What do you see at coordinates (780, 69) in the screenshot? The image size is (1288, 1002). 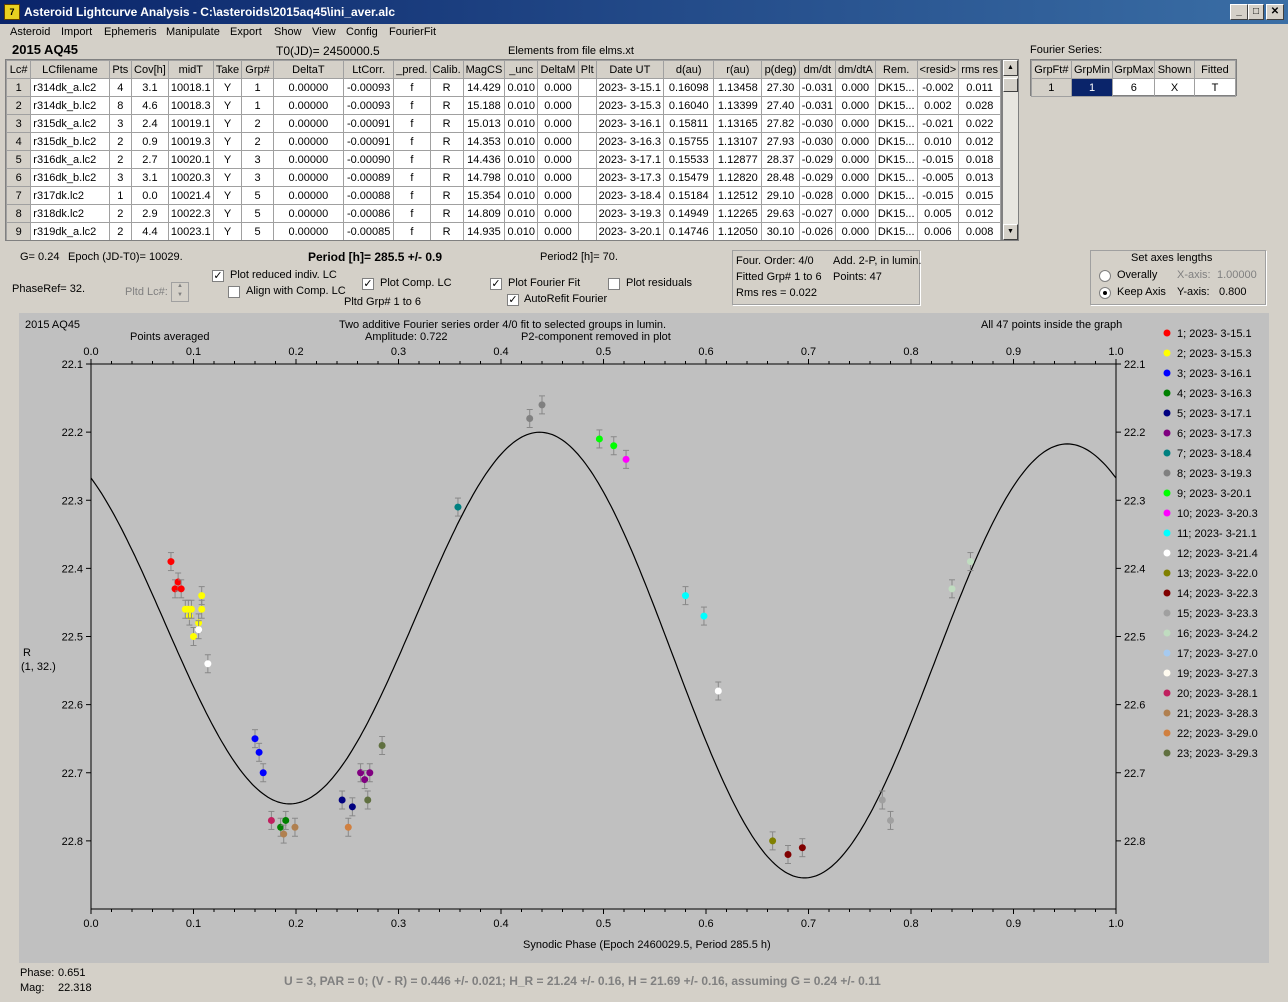 I see `column-header: p(deg)` at bounding box center [780, 69].